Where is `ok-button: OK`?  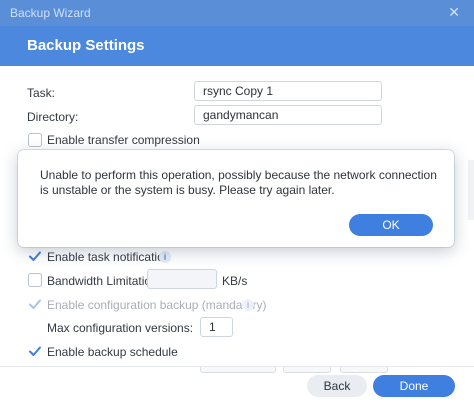
ok-button: OK is located at coordinates (391, 225).